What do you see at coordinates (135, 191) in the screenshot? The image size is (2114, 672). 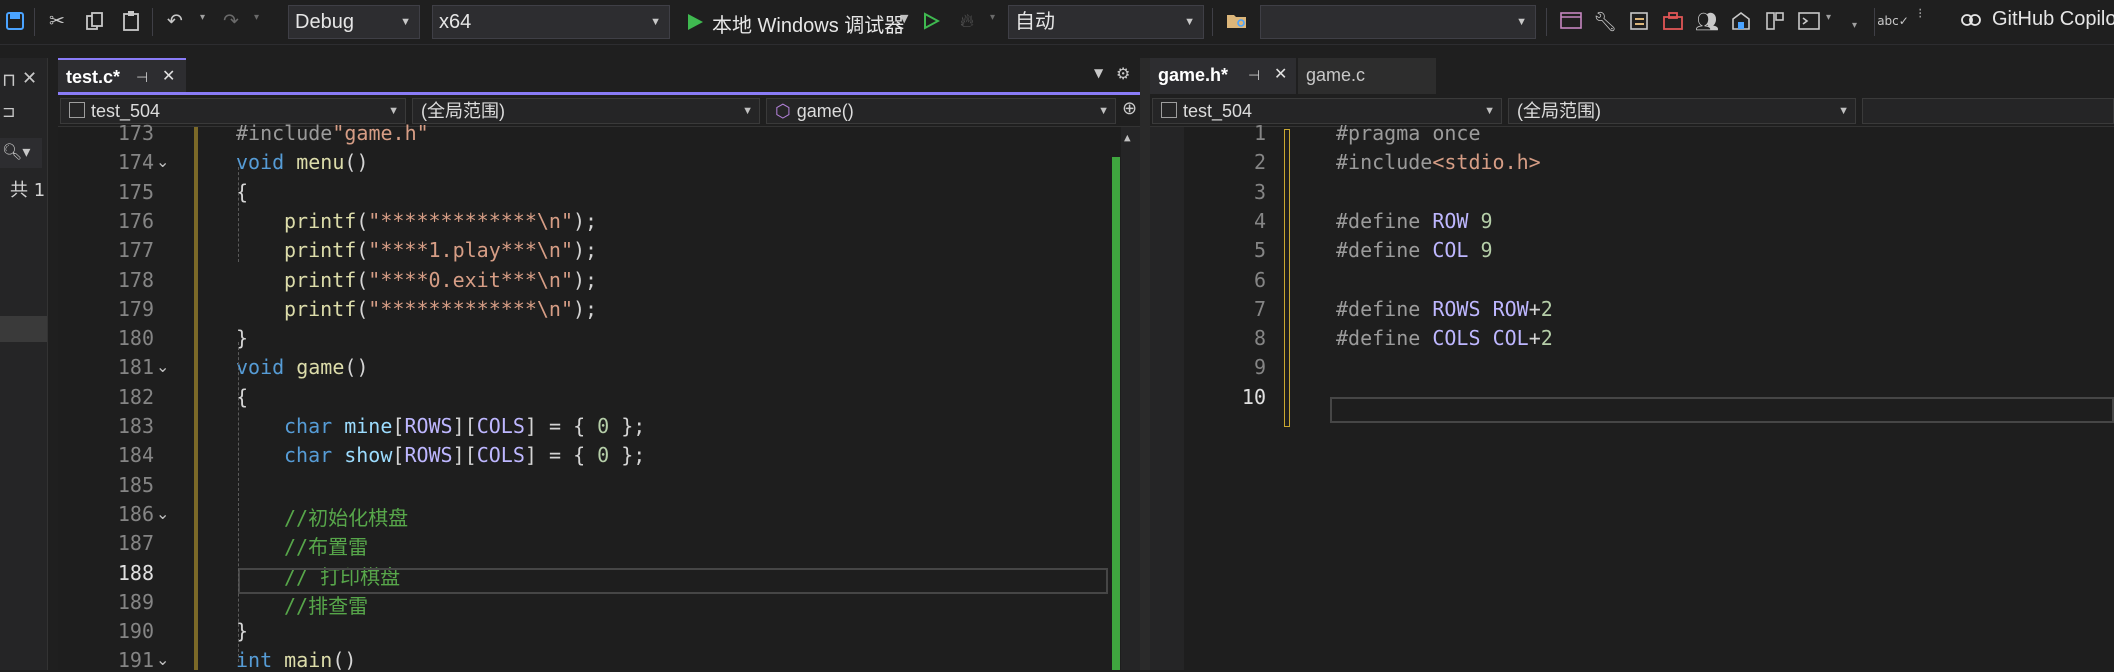 I see `line-number: 175` at bounding box center [135, 191].